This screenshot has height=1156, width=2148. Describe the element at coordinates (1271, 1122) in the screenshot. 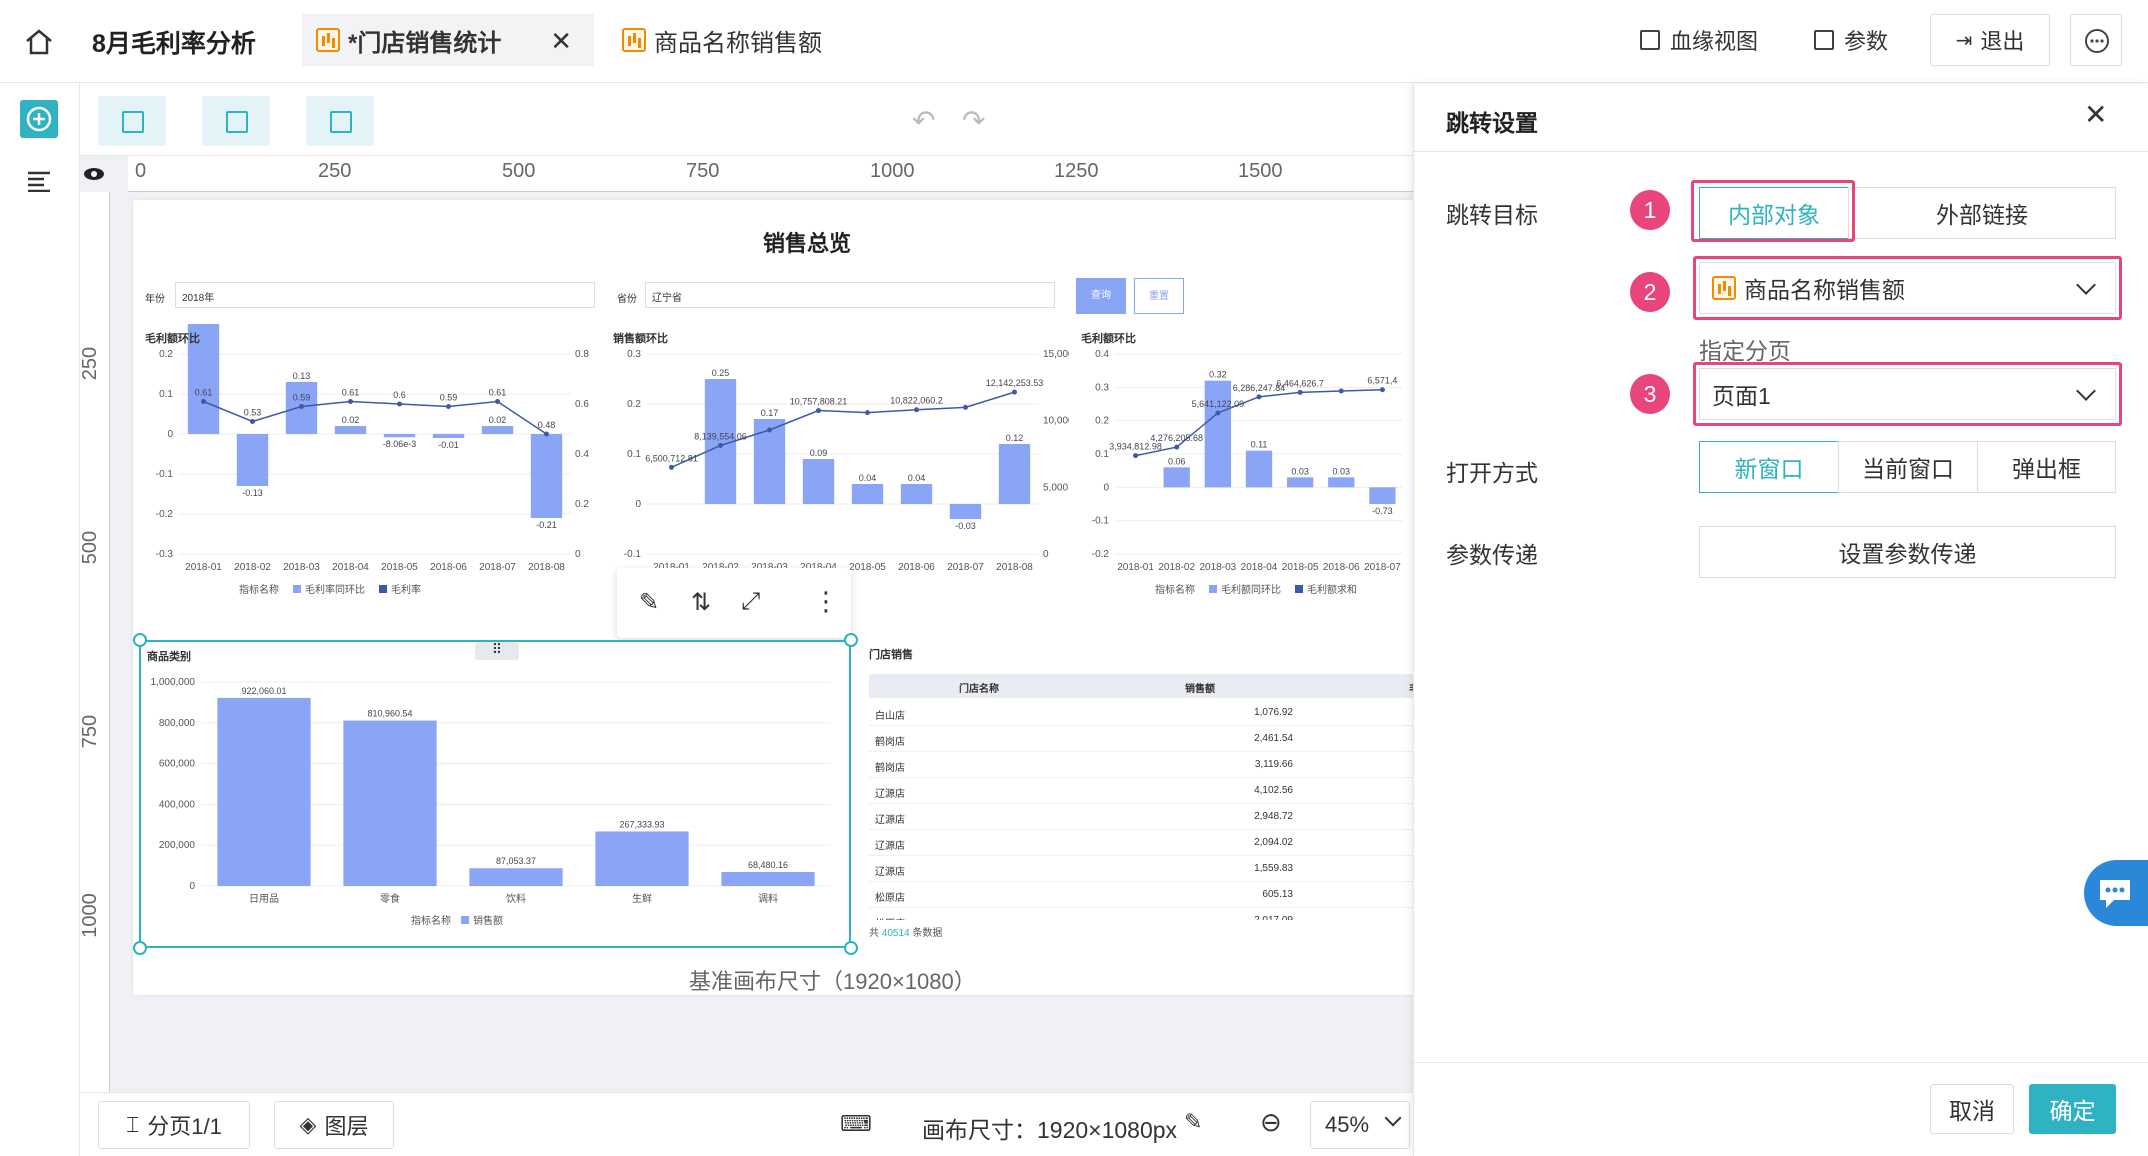

I see `zoom-out-icon: ⊖` at that location.